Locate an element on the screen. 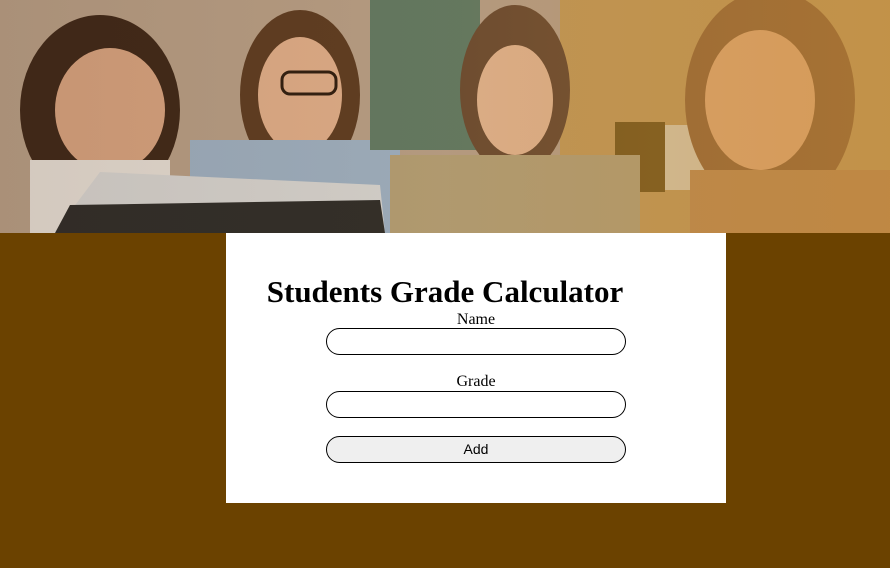  name-label: Name is located at coordinates (476, 319).